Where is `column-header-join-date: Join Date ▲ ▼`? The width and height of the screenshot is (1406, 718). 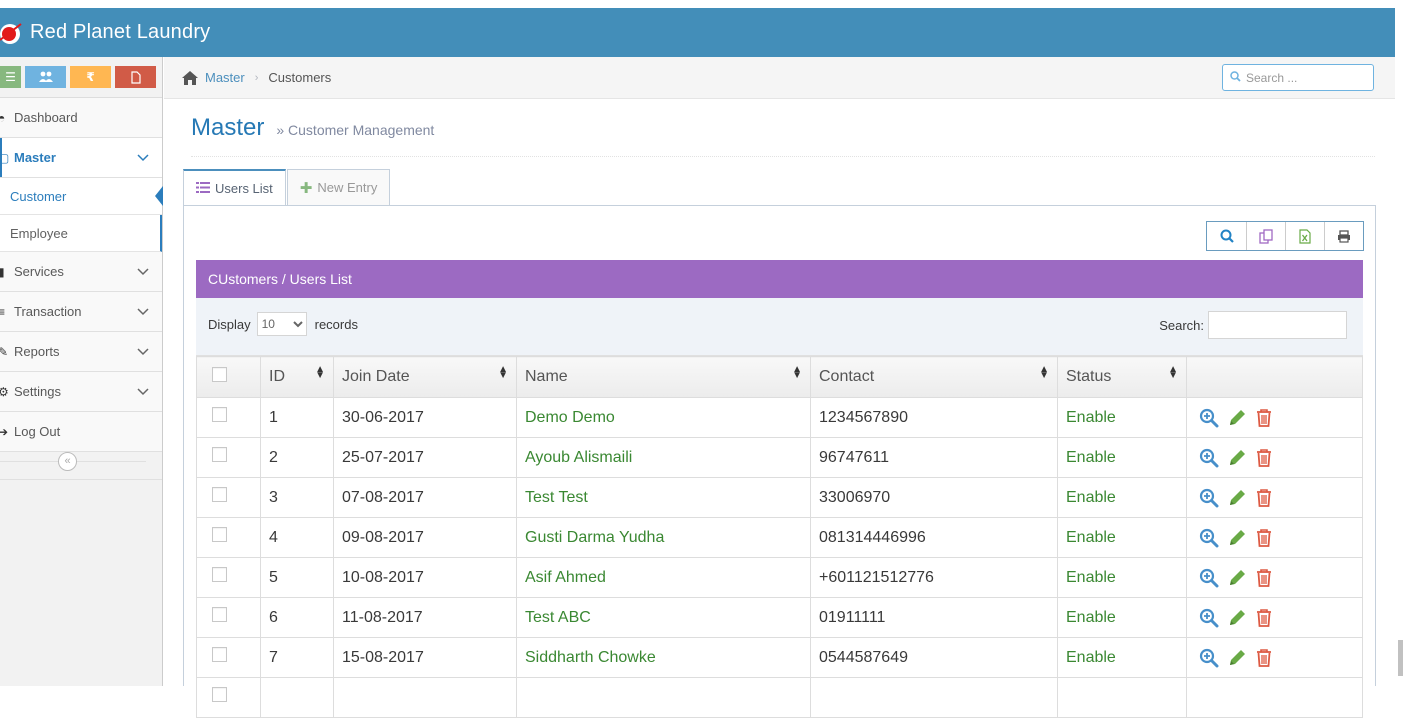 column-header-join-date: Join Date ▲ ▼ is located at coordinates (425, 377).